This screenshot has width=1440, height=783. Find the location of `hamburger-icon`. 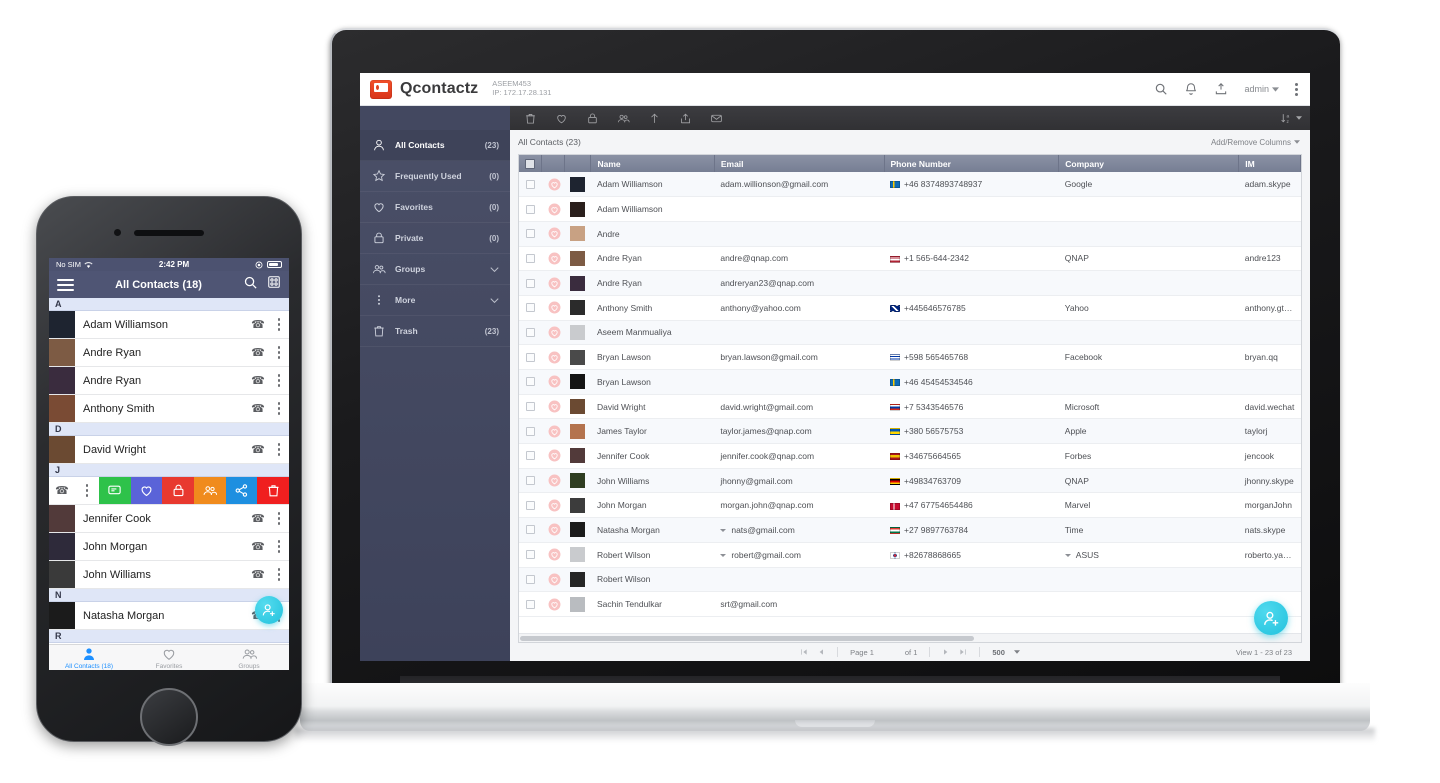

hamburger-icon is located at coordinates (65, 284).